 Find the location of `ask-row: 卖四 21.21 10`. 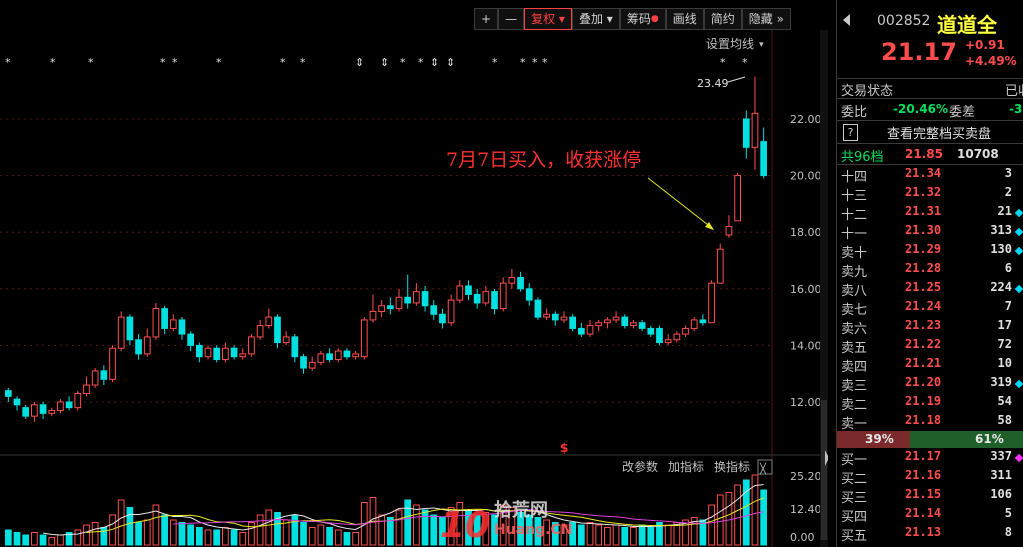

ask-row: 卖四 21.21 10 is located at coordinates (932, 365).